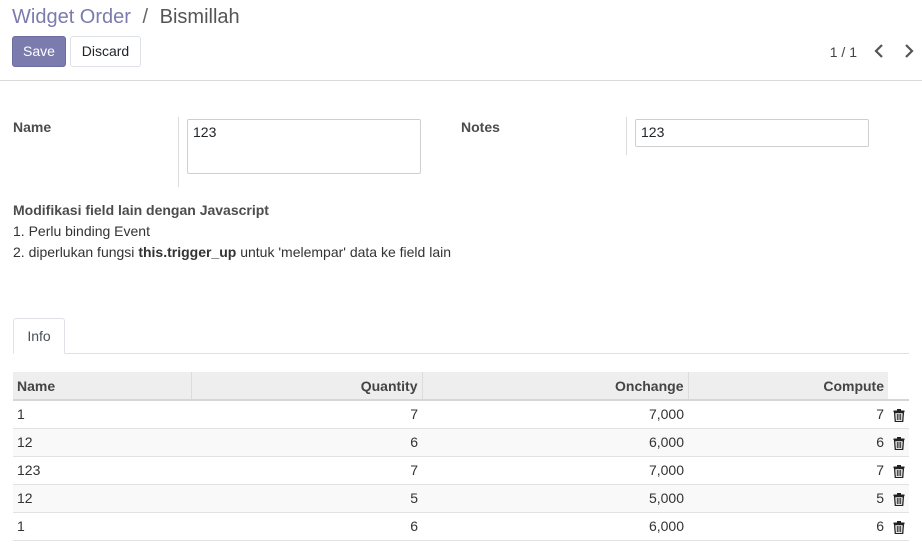 The image size is (922, 549). I want to click on name-field: 123, so click(304, 146).